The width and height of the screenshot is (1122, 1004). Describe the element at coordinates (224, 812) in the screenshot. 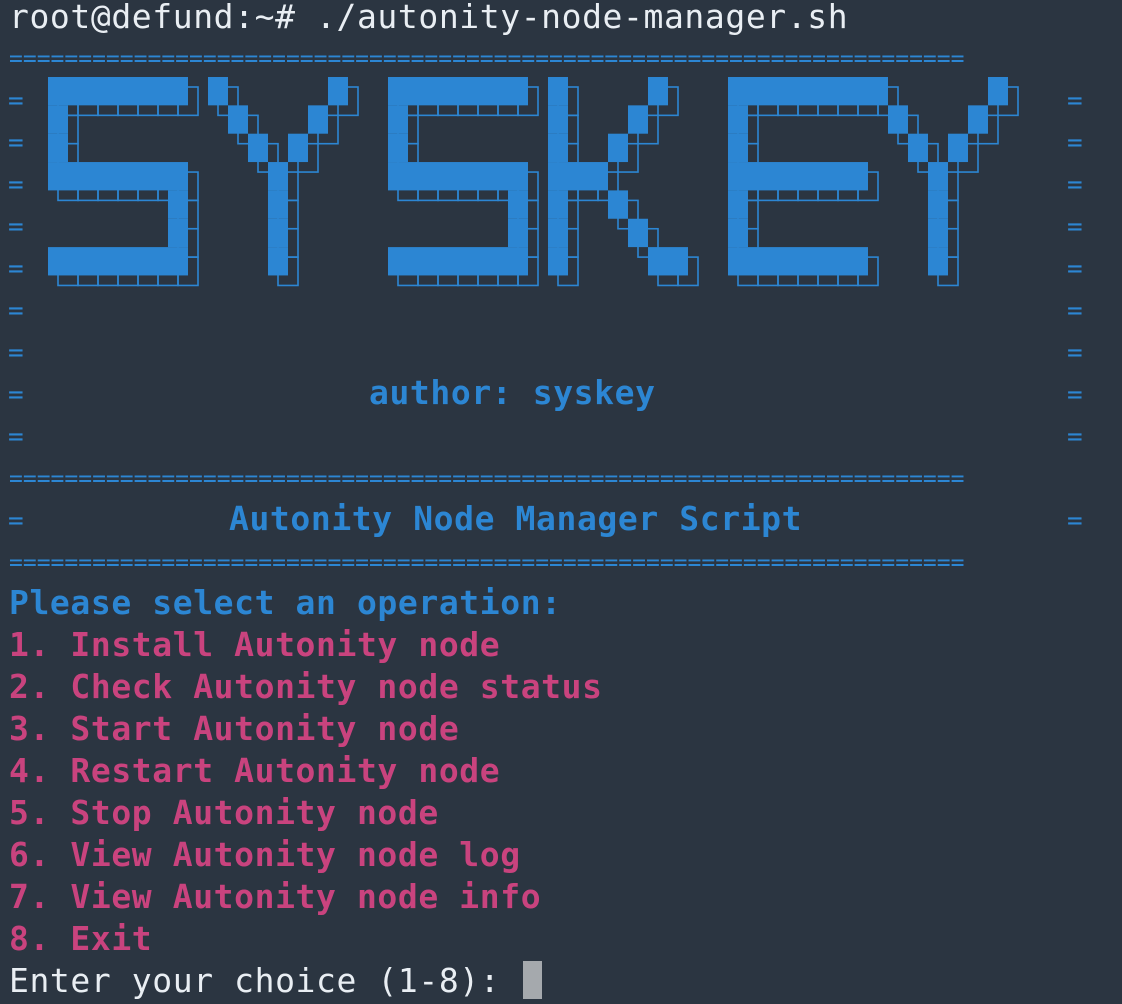

I see `menu-item-stop: 5. Stop Autonity node` at that location.